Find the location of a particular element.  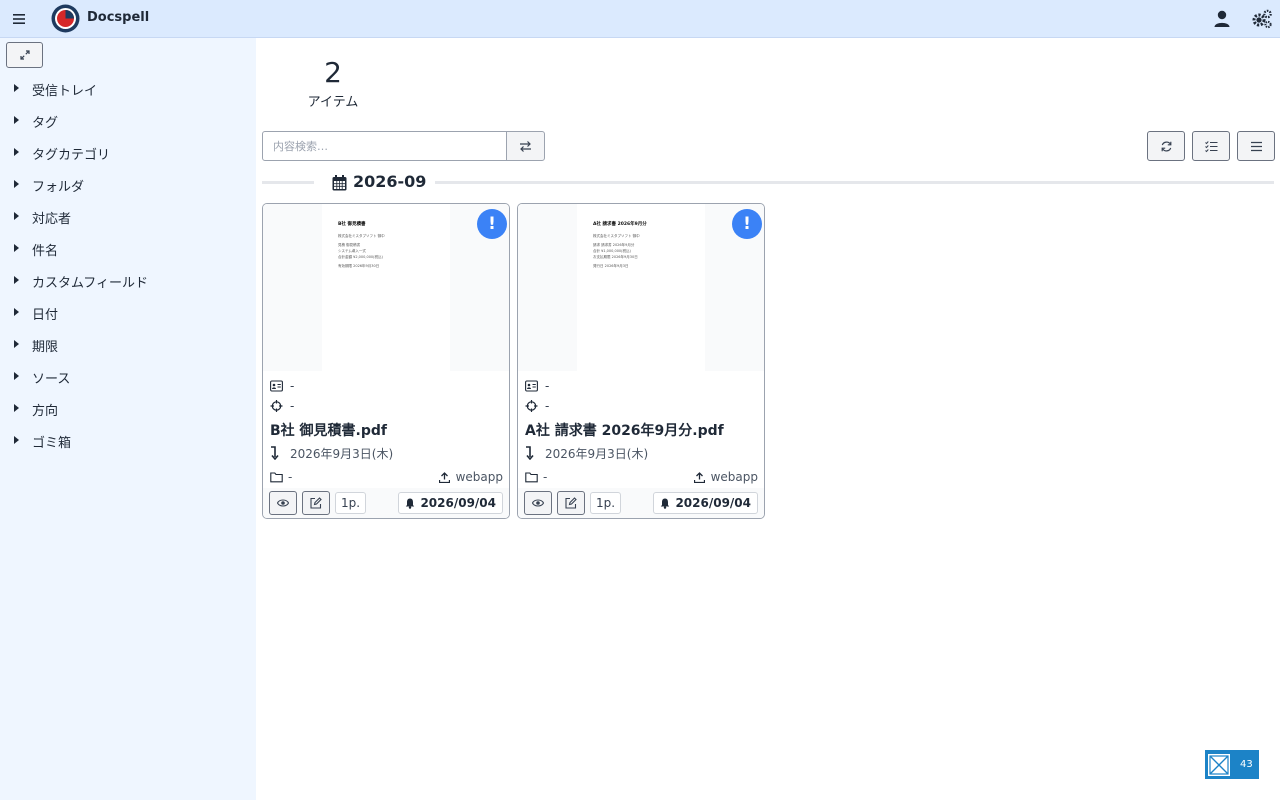

sidebar-item-label: 日付 is located at coordinates (45, 315).